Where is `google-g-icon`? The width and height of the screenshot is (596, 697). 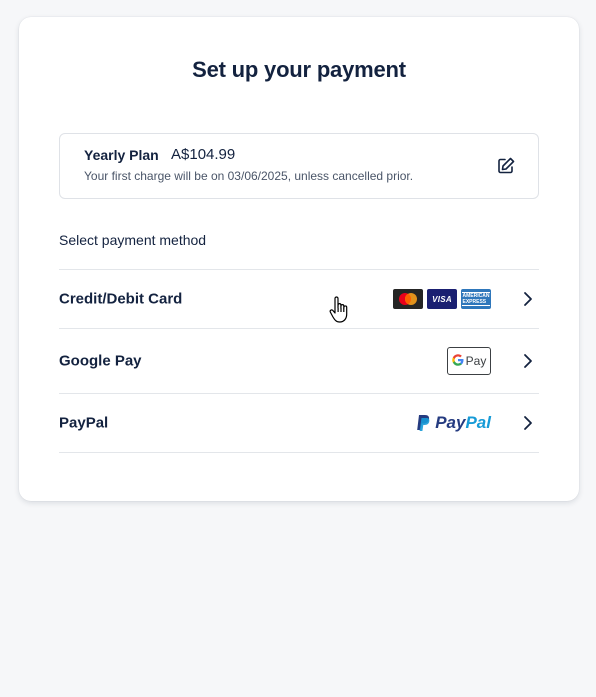
google-g-icon is located at coordinates (457, 361).